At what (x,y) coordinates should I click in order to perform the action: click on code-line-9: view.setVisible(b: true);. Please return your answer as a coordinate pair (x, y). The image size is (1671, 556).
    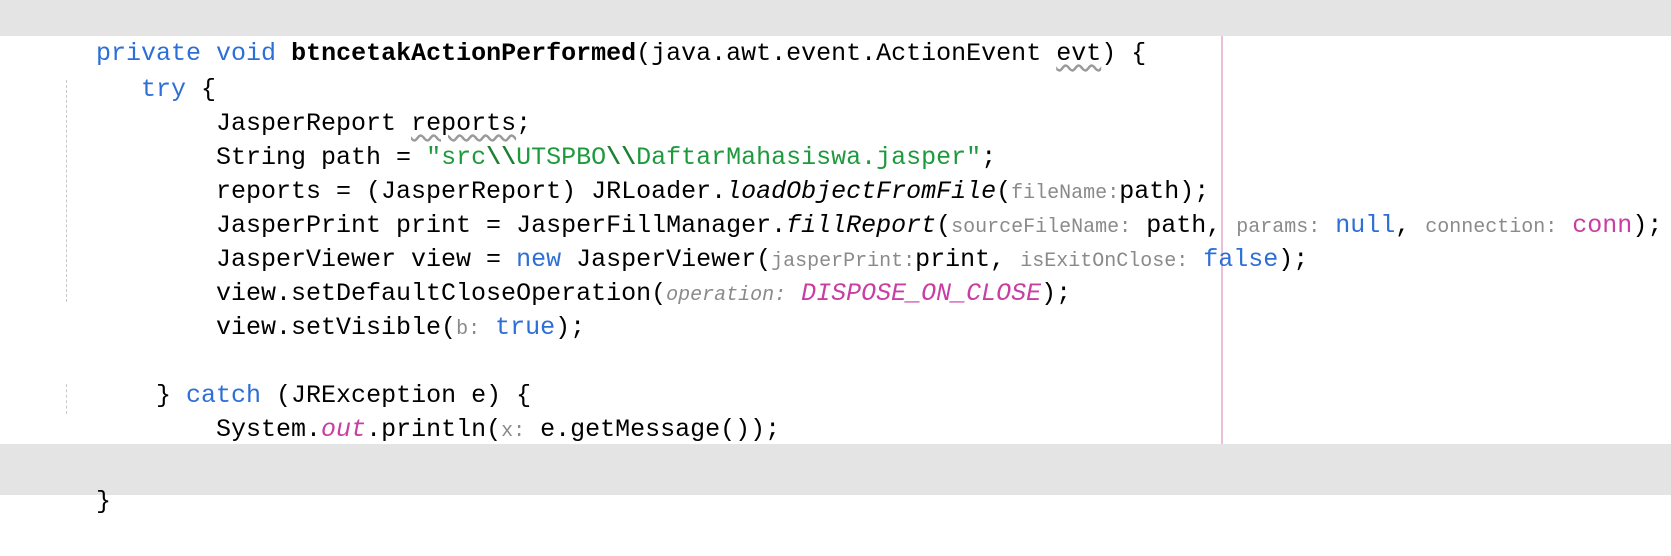
    Looking at the image, I should click on (835, 308).